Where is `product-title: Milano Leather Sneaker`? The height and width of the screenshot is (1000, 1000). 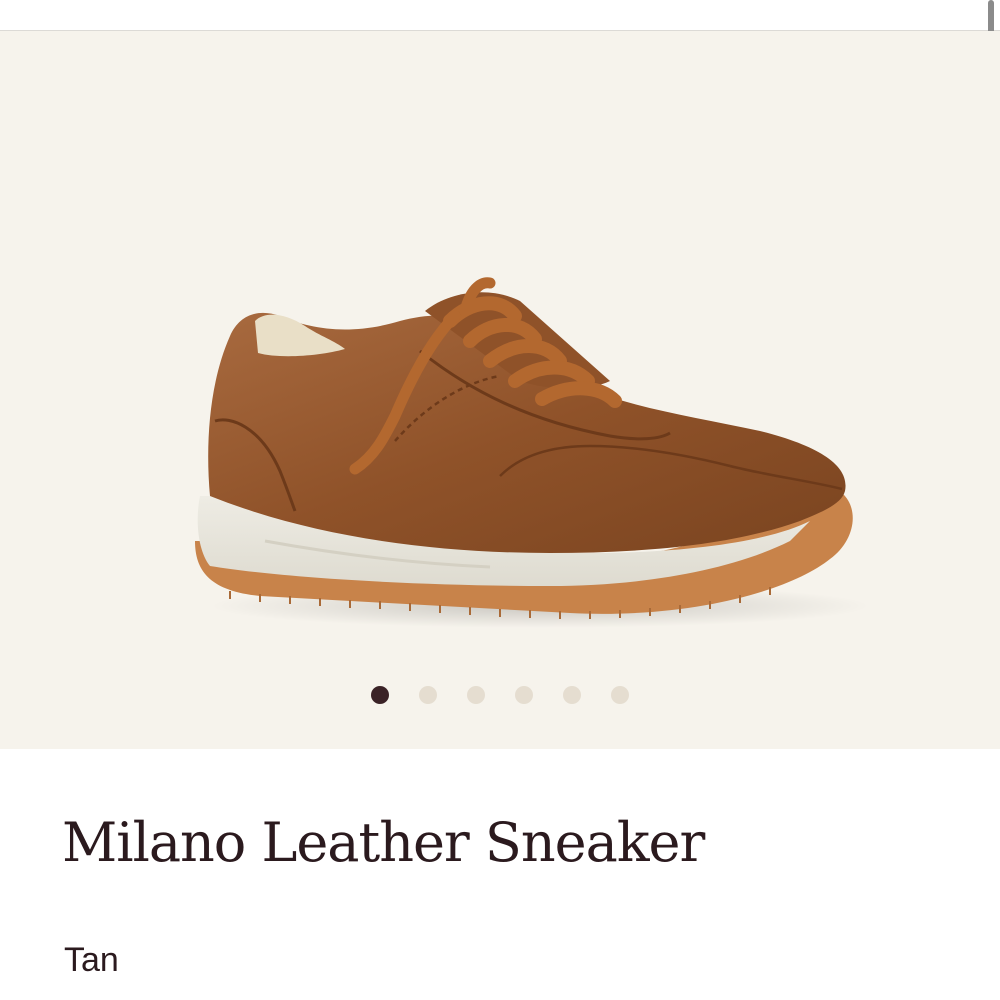
product-title: Milano Leather Sneaker is located at coordinates (383, 842).